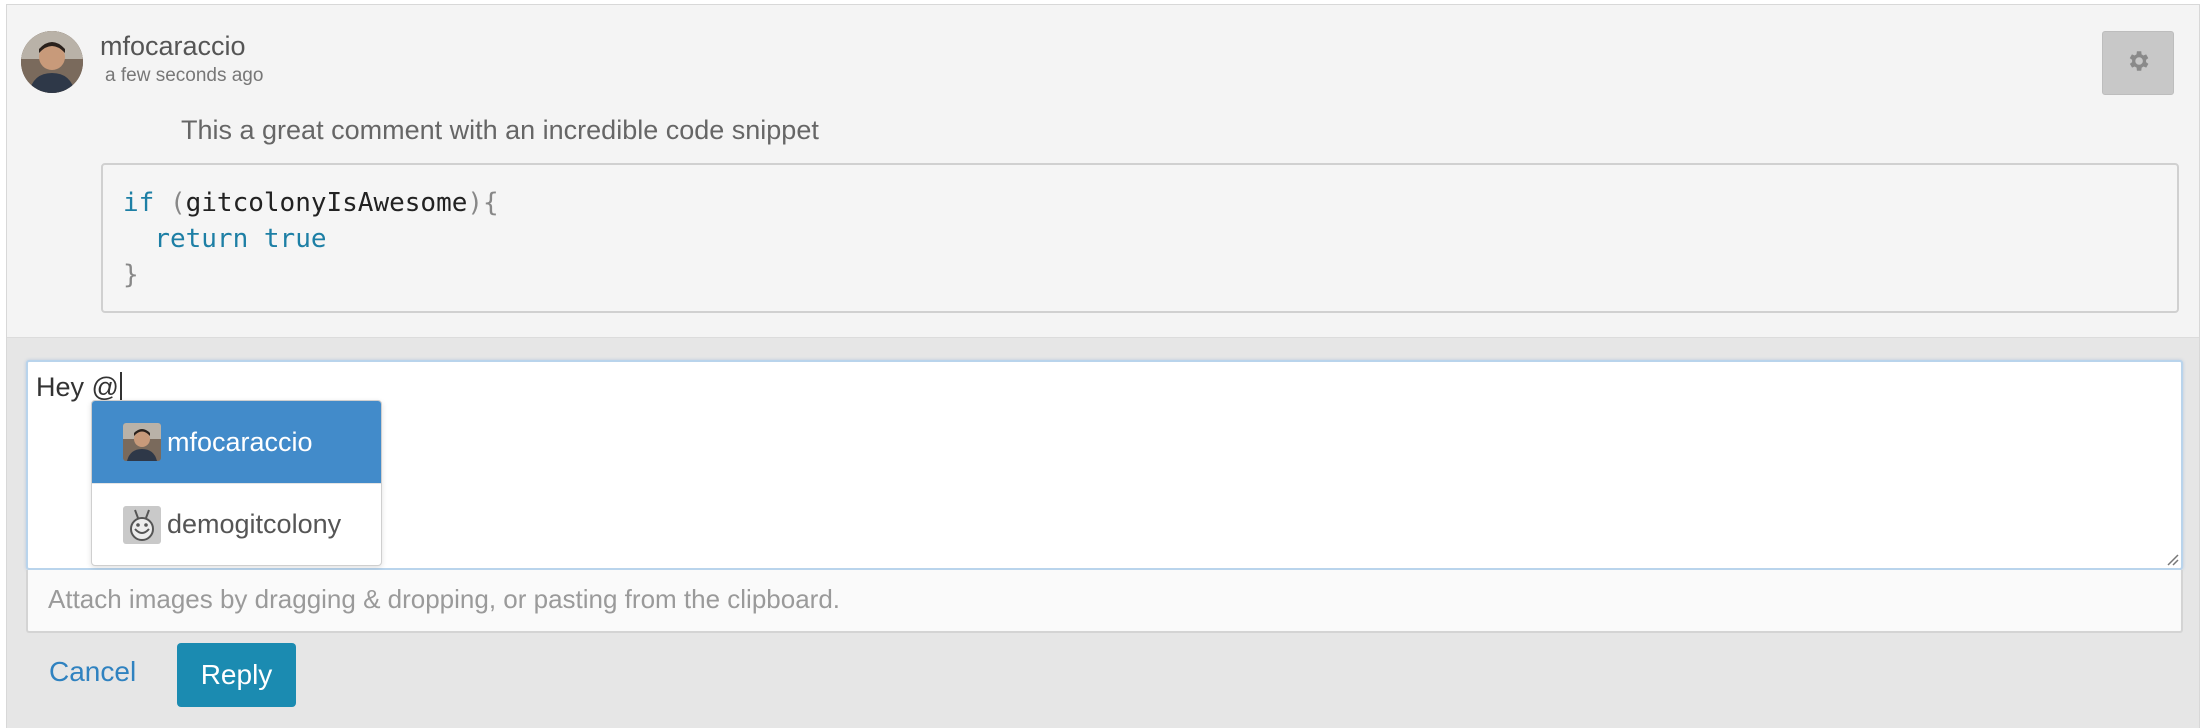 Image resolution: width=2206 pixels, height=728 pixels. Describe the element at coordinates (326, 203) in the screenshot. I see `code-identifier: gitcolonyIsAwesome` at that location.